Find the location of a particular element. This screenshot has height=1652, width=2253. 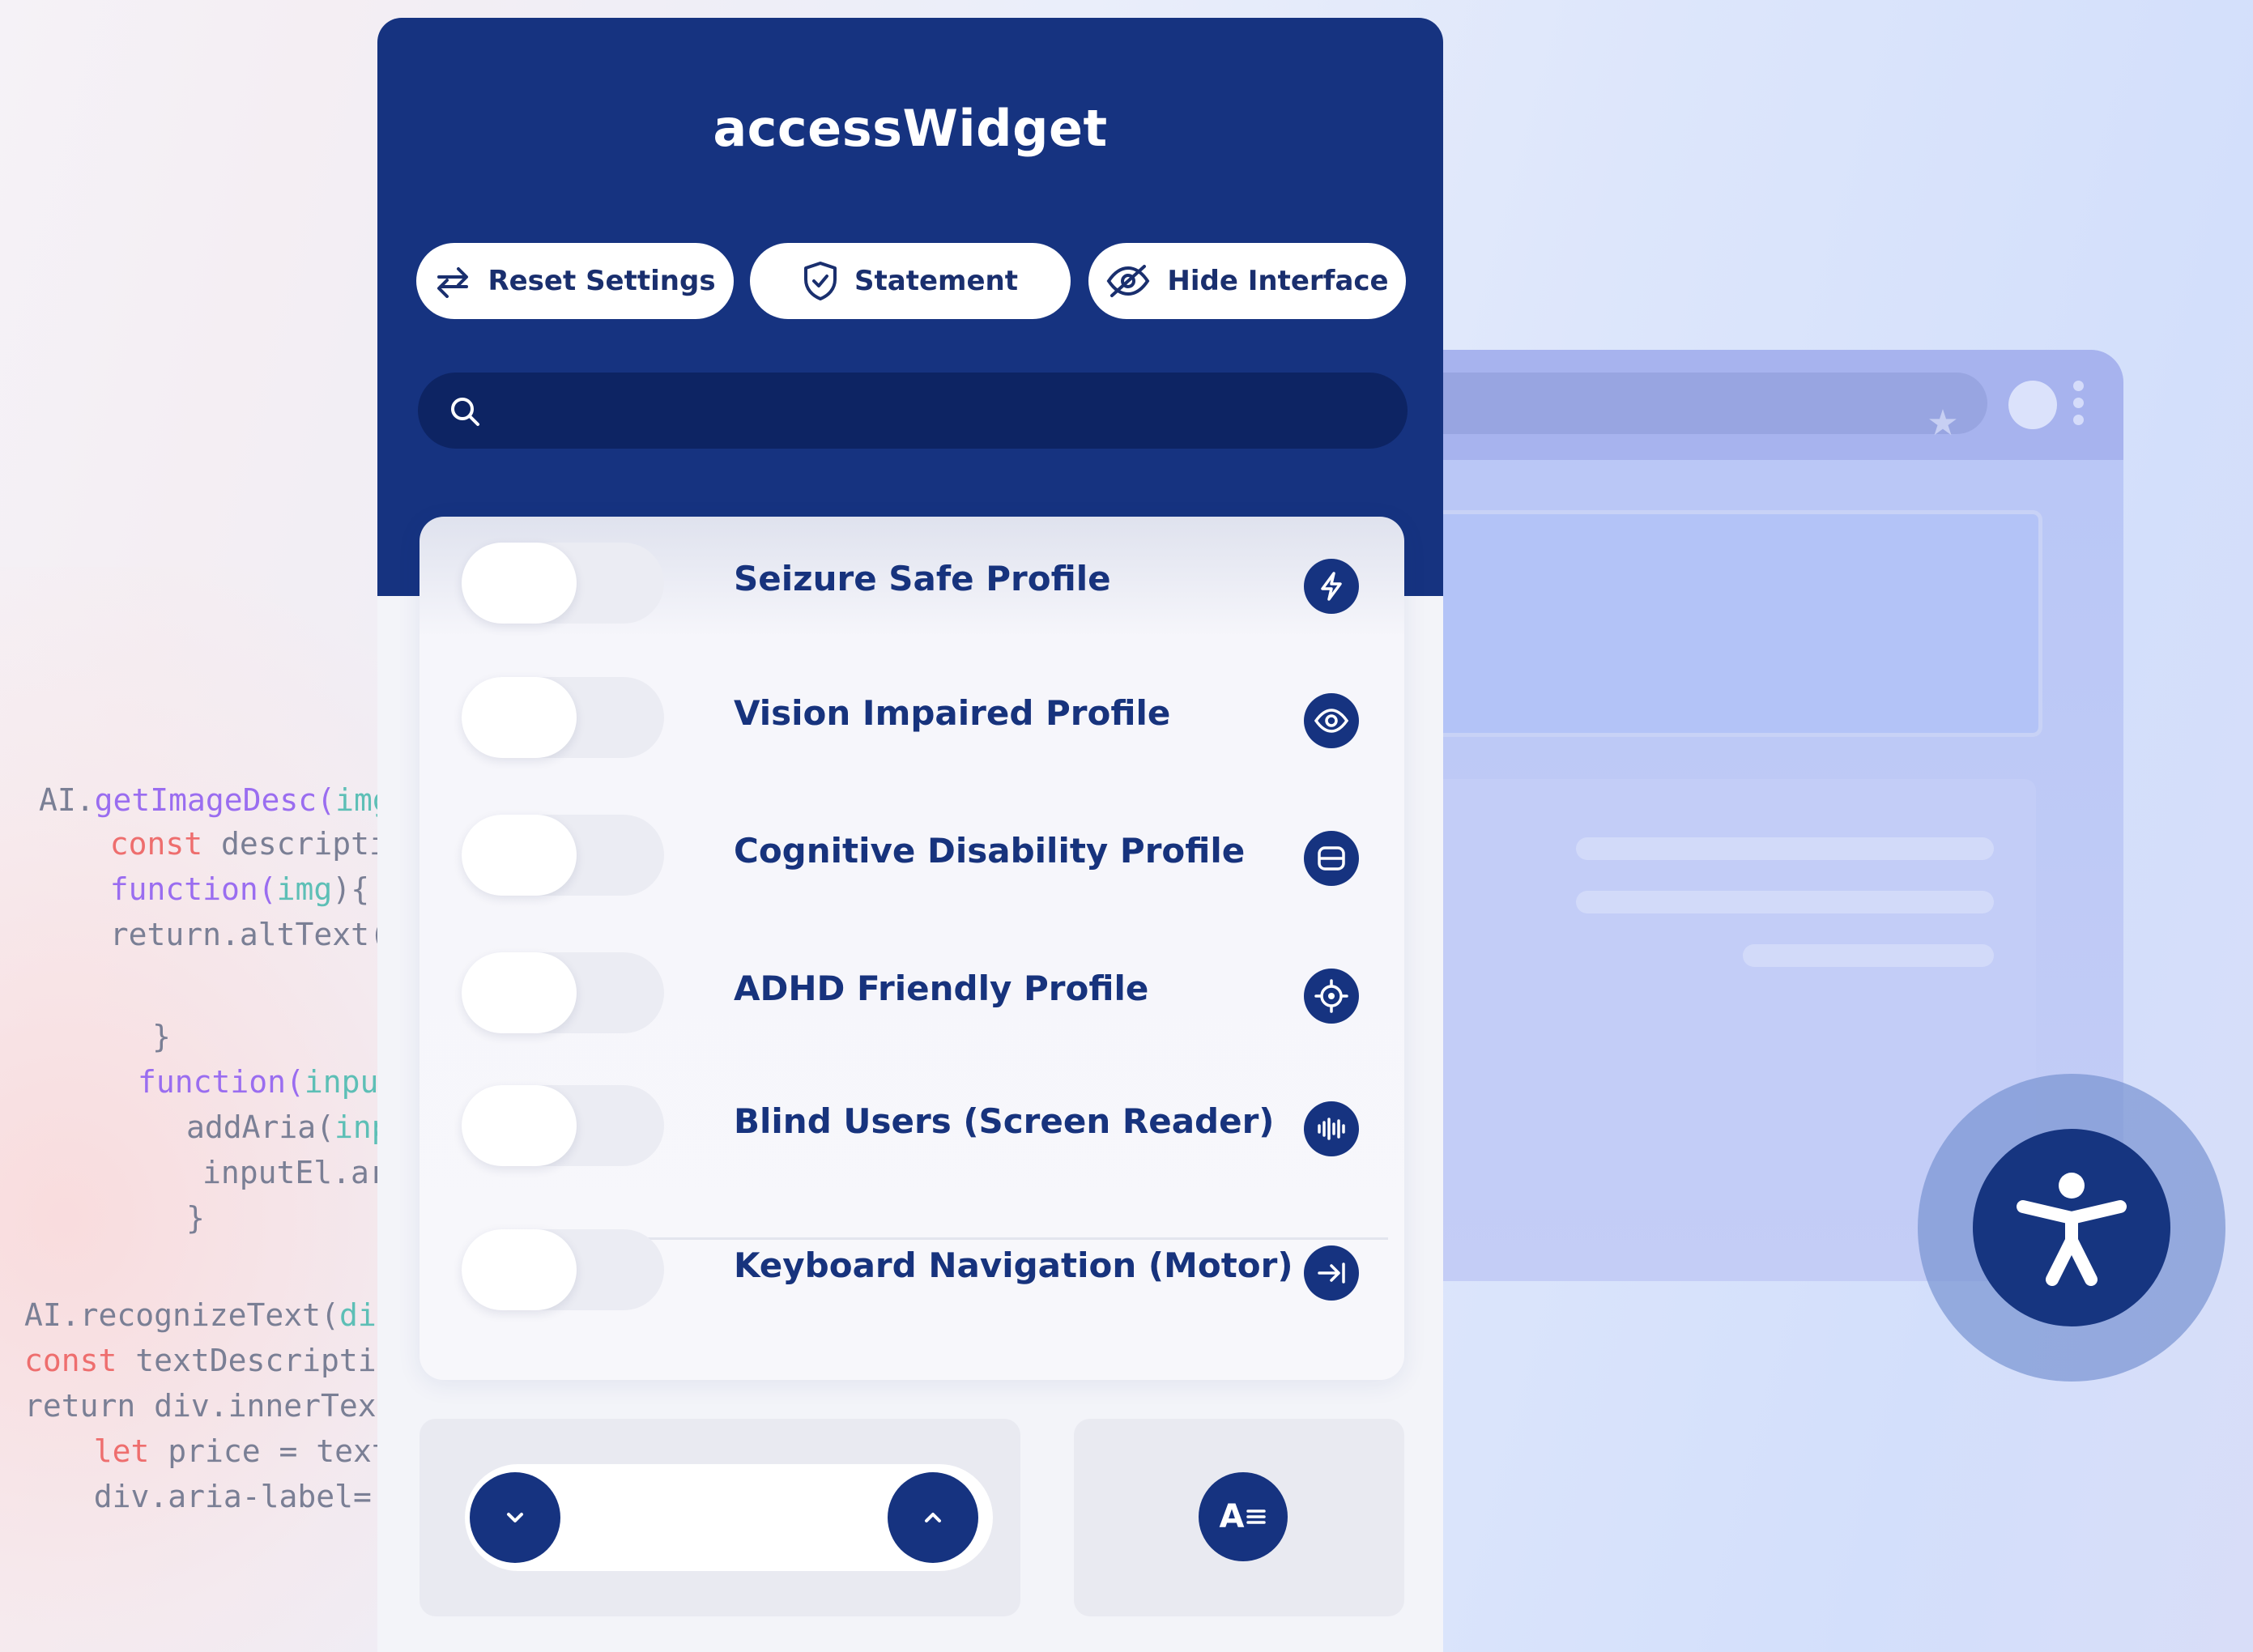

hide-interface-button: Hide Interface is located at coordinates (1247, 281).